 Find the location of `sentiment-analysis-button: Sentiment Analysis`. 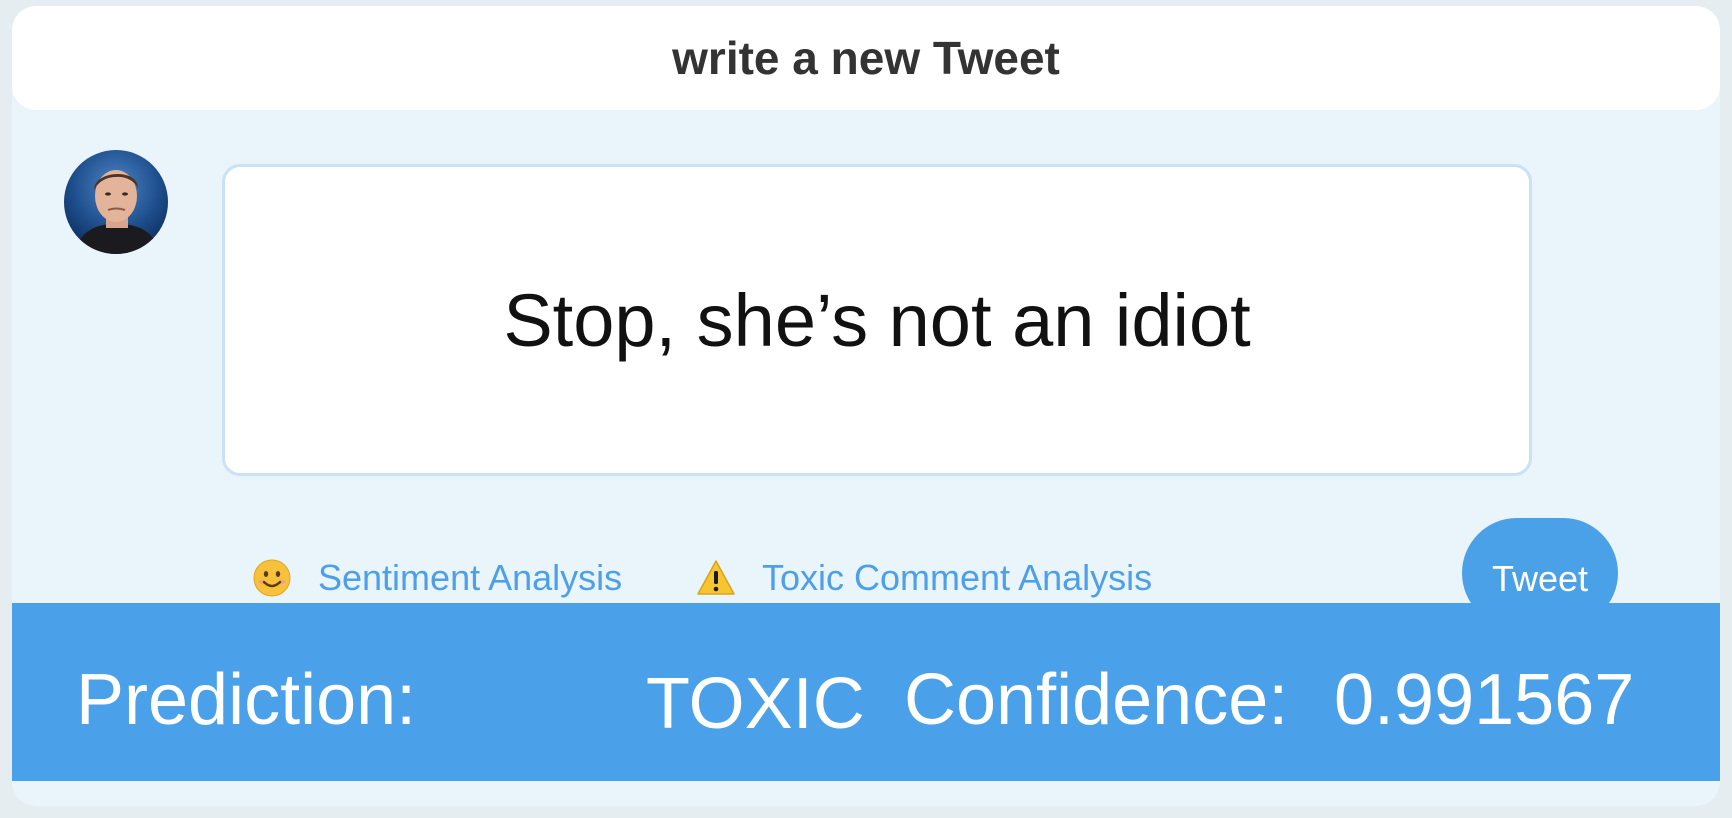

sentiment-analysis-button: Sentiment Analysis is located at coordinates (437, 578).